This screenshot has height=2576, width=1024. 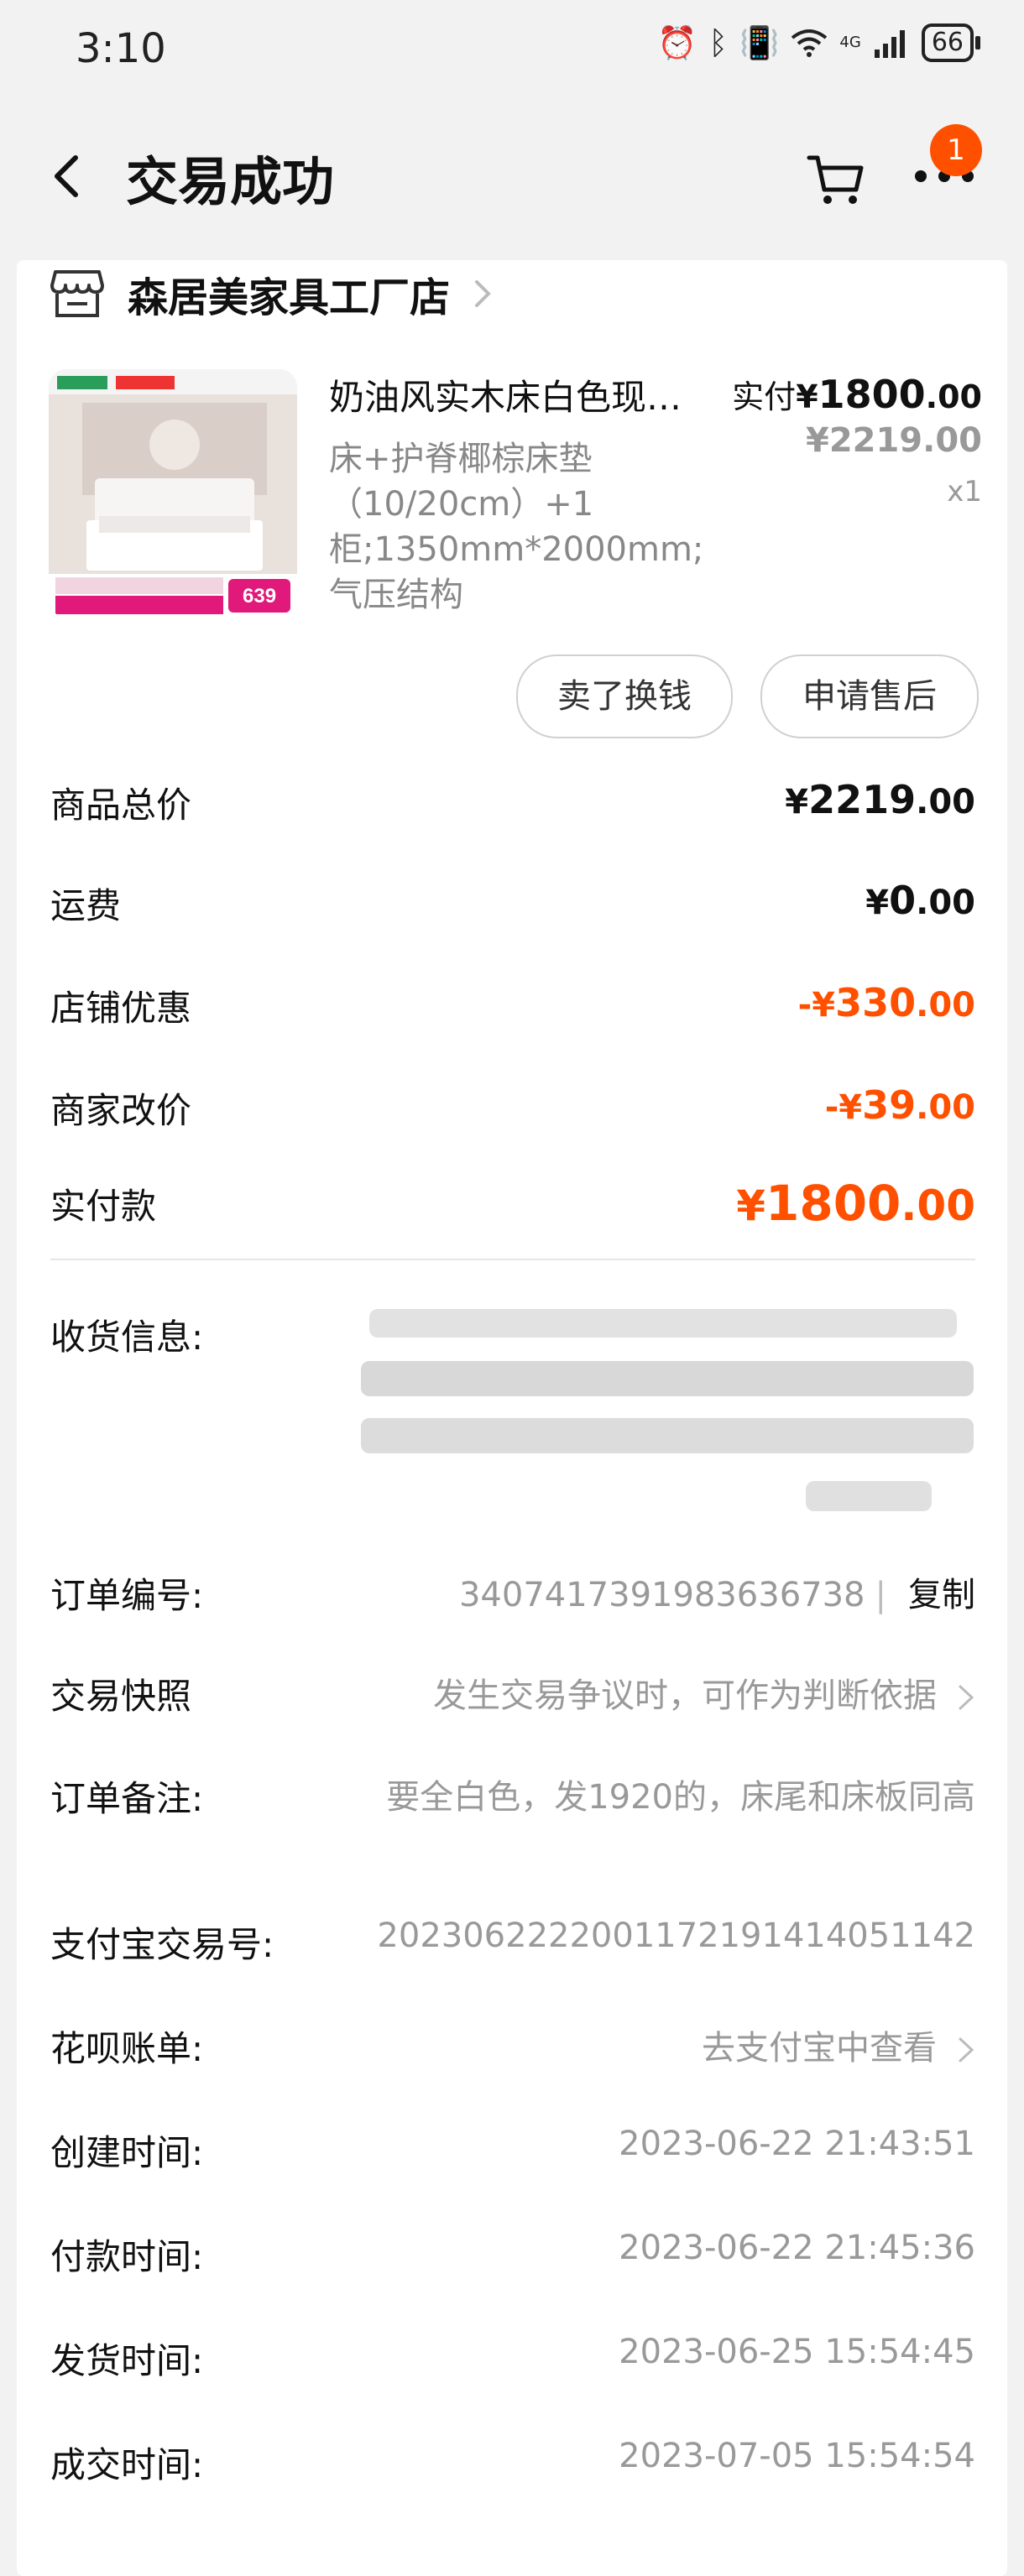 I want to click on receiver-label: 收货信息:, so click(x=127, y=1337).